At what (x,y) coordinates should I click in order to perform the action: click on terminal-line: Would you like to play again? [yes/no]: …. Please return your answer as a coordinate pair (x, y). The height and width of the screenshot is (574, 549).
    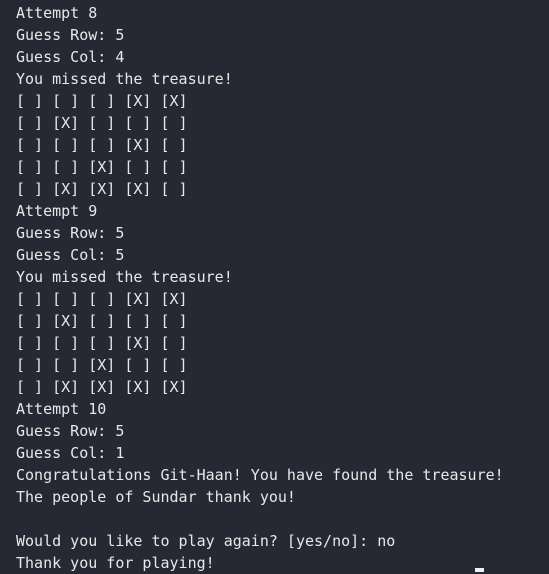
    Looking at the image, I should click on (206, 541).